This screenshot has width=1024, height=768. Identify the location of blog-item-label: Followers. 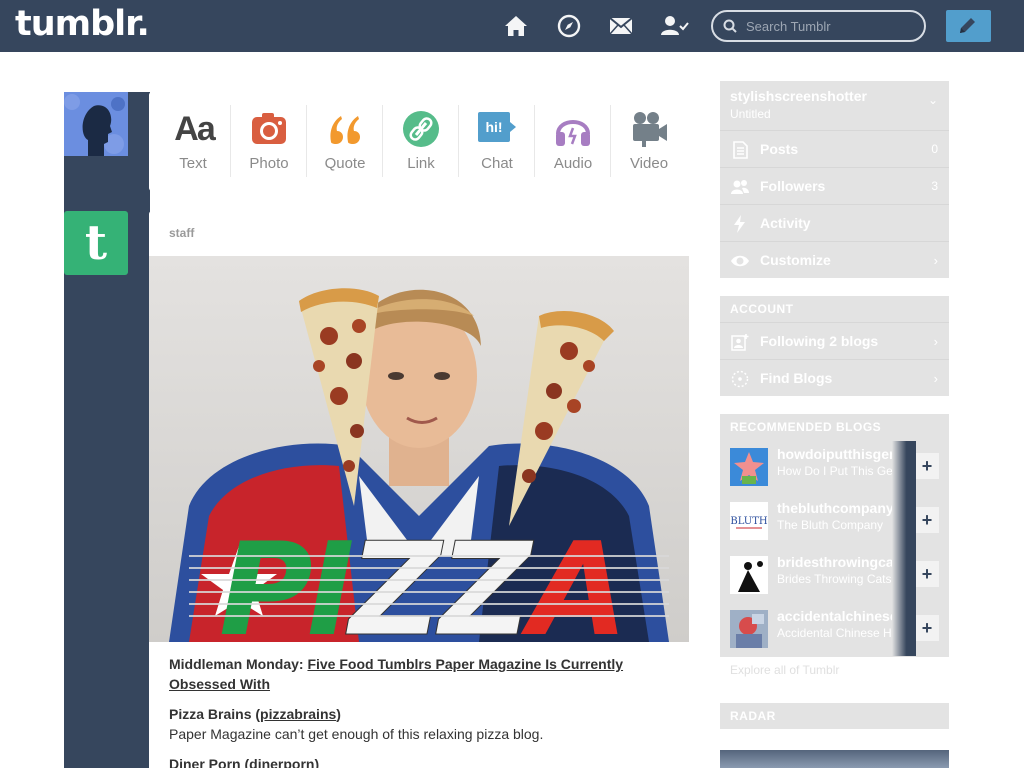
(793, 186).